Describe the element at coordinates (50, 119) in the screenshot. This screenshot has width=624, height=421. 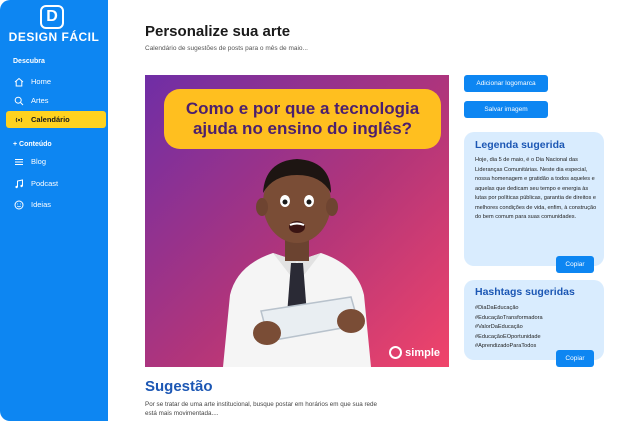
I see `sidebar-item-label: Calendário` at that location.